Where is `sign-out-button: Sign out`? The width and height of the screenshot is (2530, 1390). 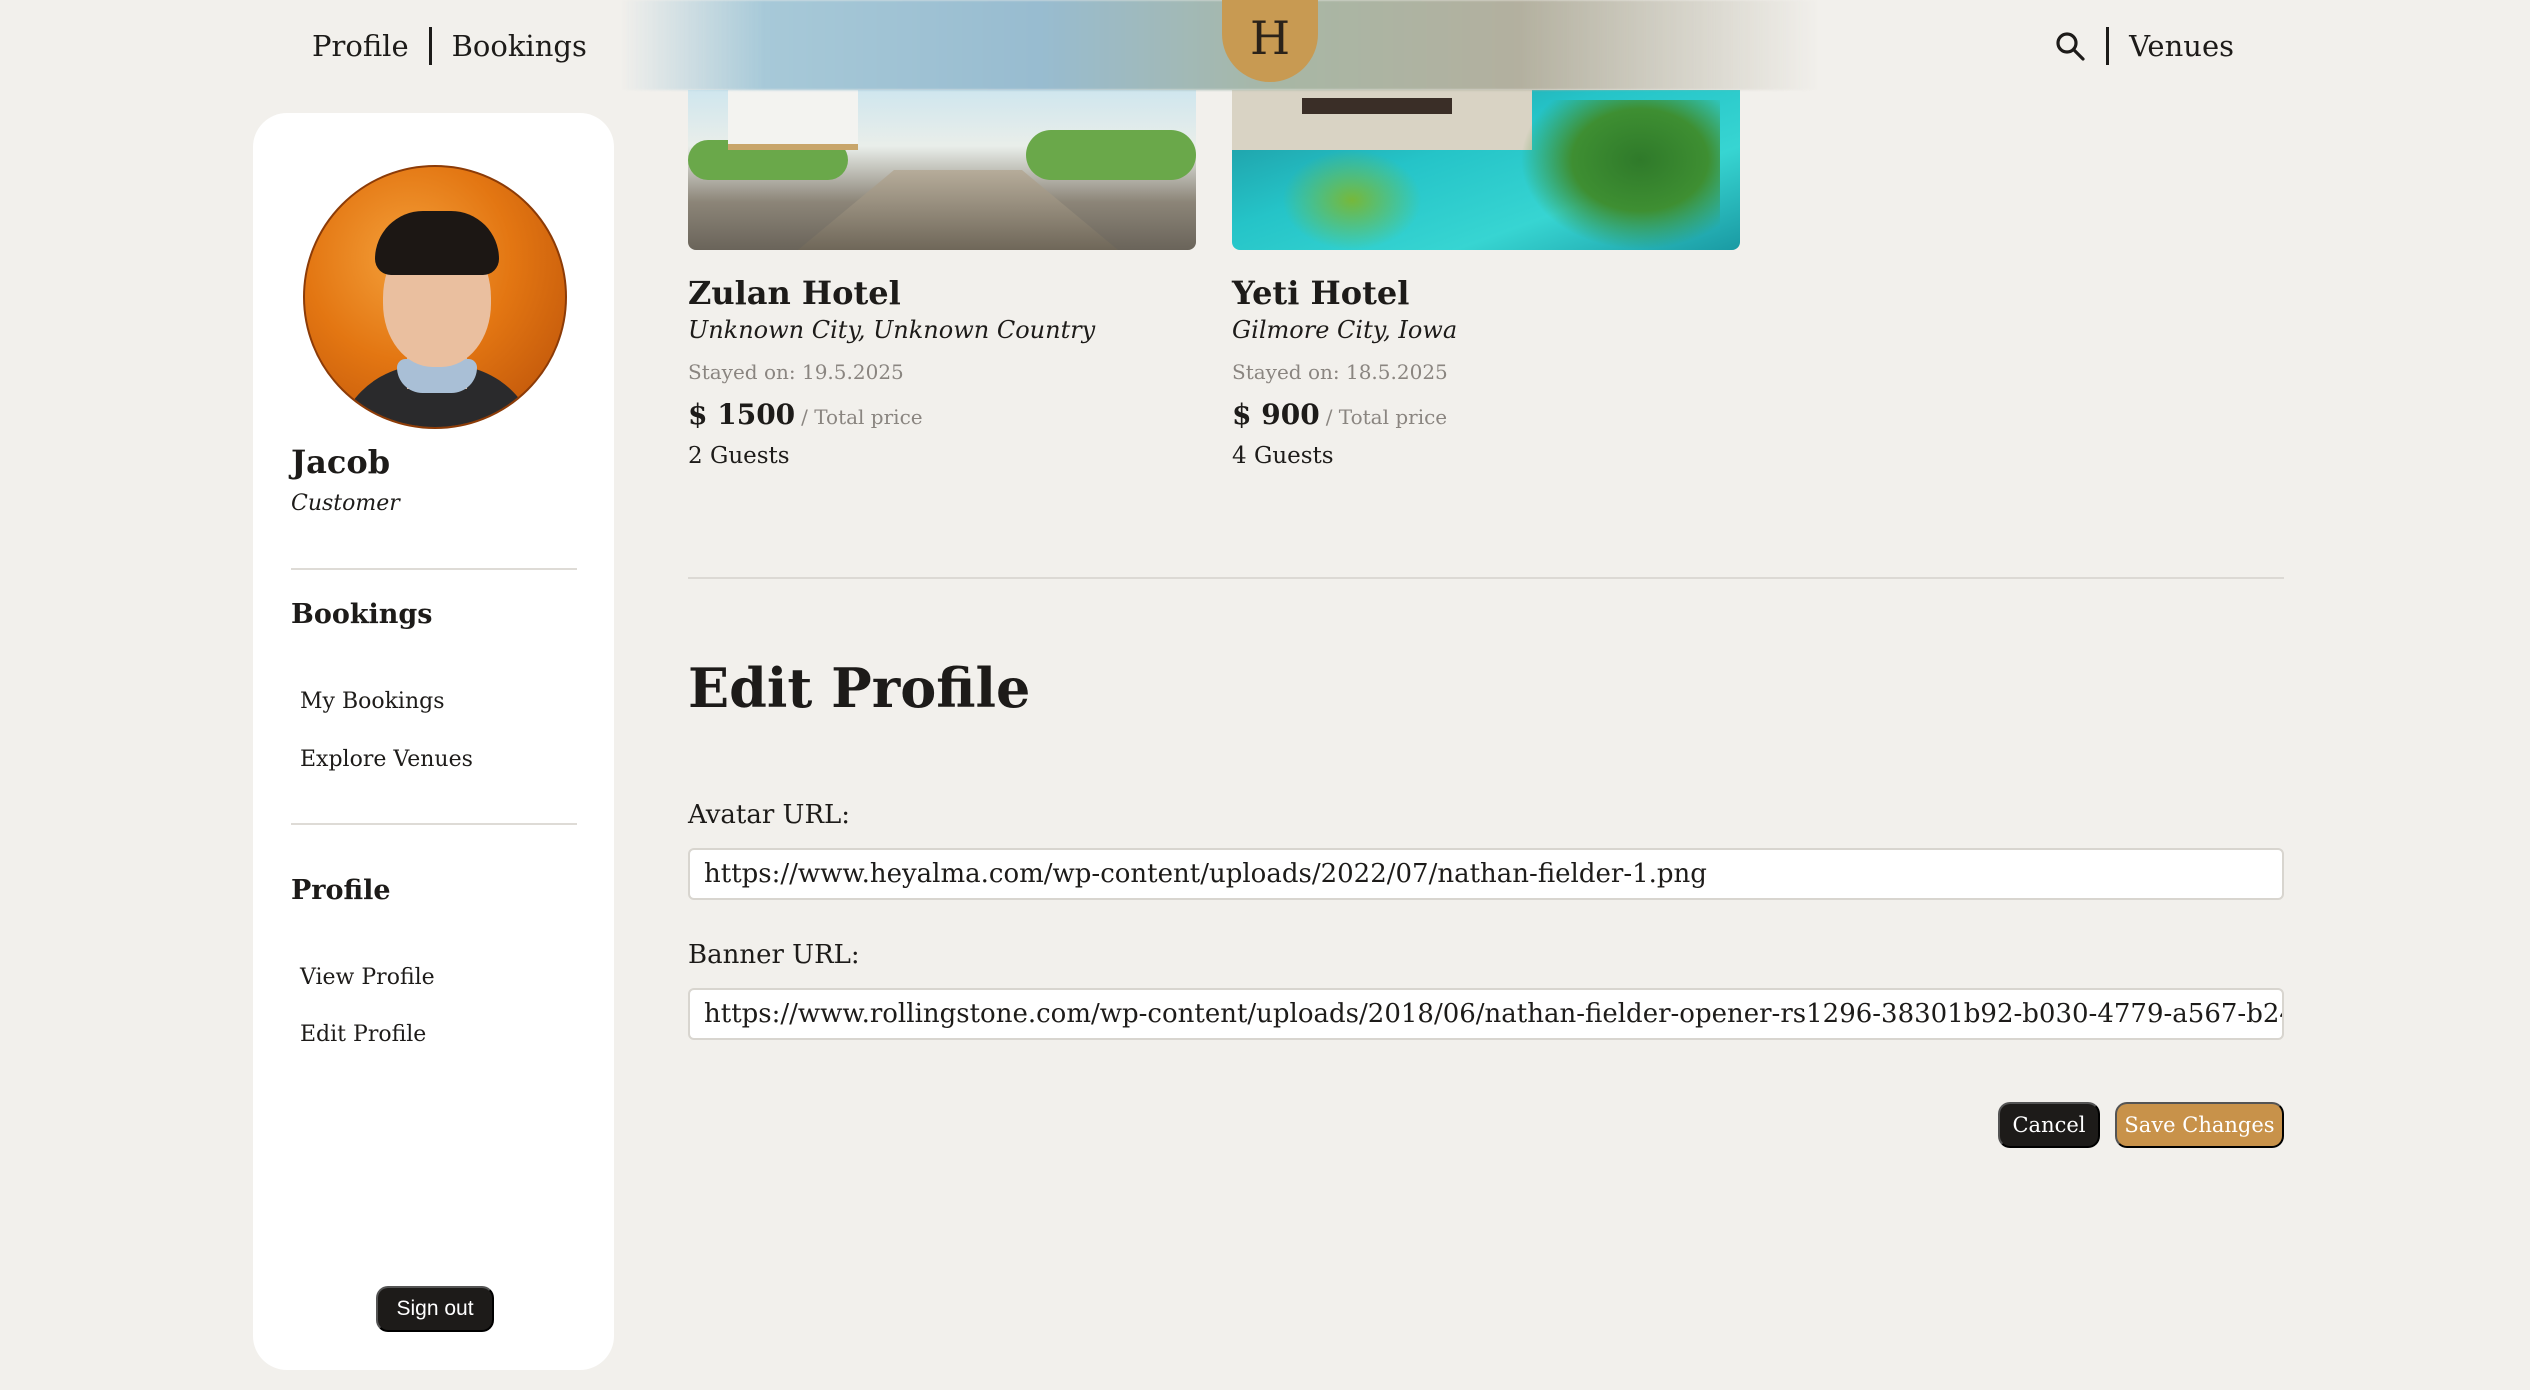
sign-out-button: Sign out is located at coordinates (435, 1309).